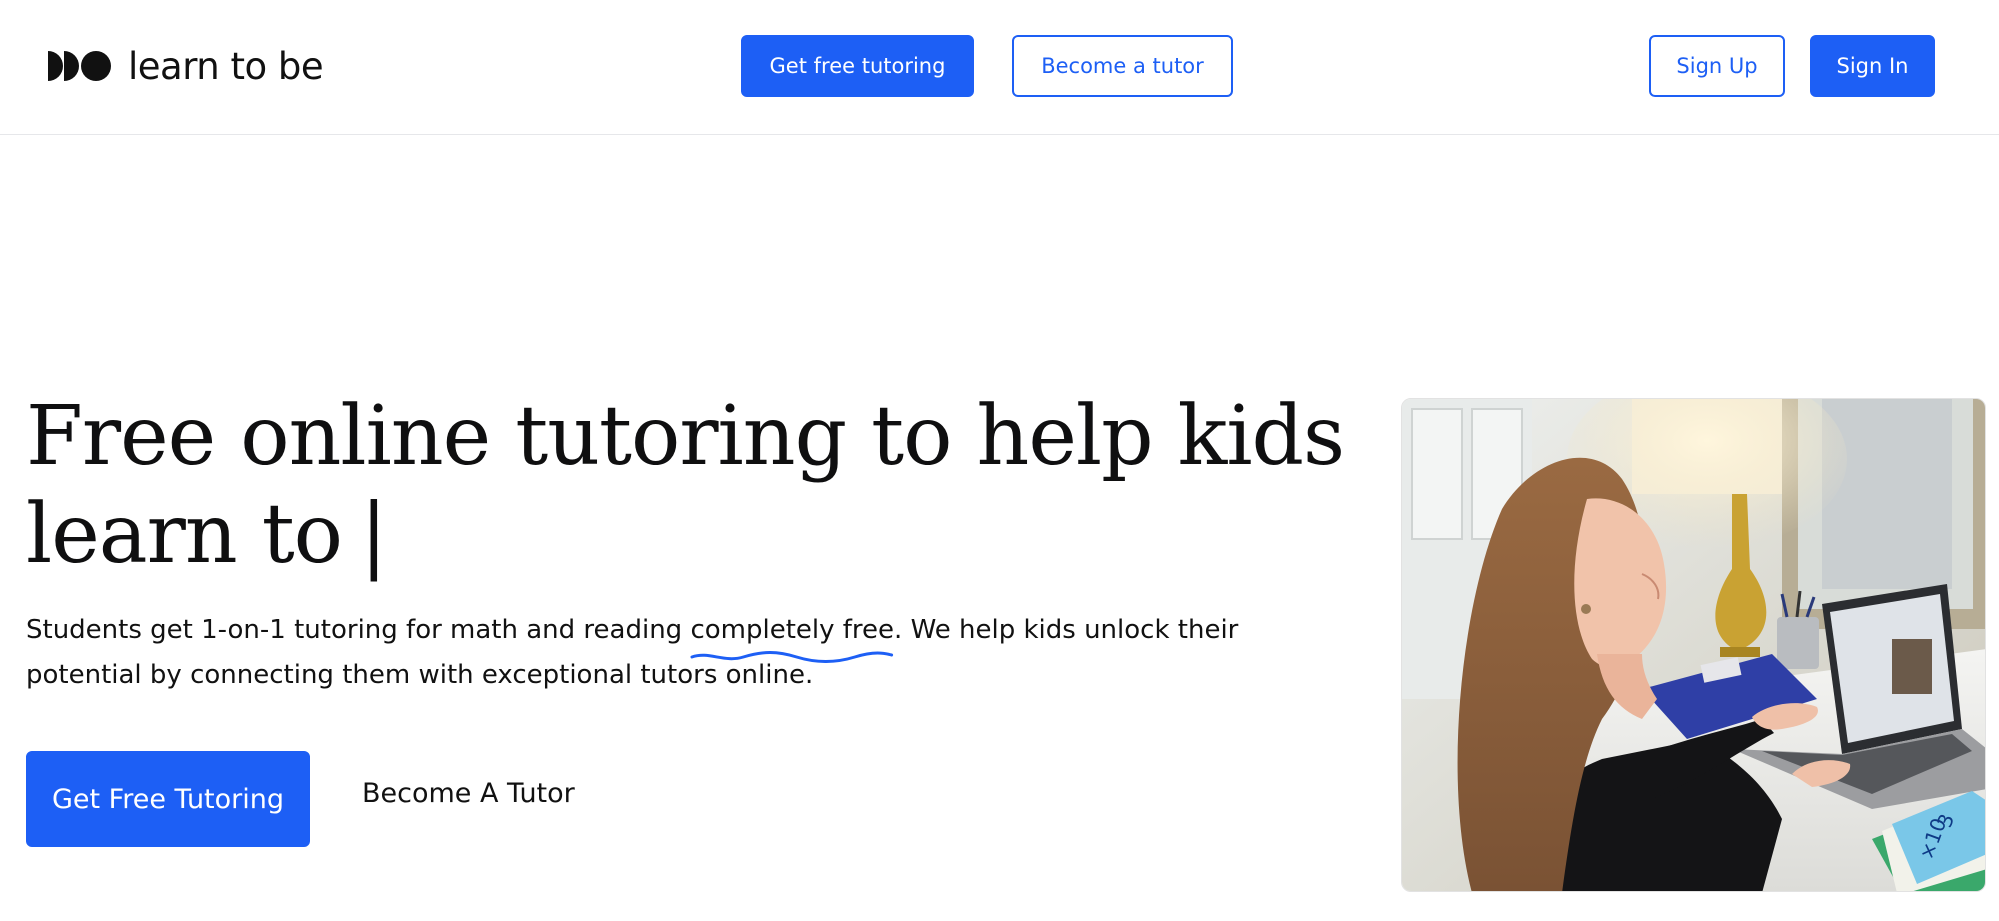  Describe the element at coordinates (226, 66) in the screenshot. I see `logo-text: learn to be` at that location.